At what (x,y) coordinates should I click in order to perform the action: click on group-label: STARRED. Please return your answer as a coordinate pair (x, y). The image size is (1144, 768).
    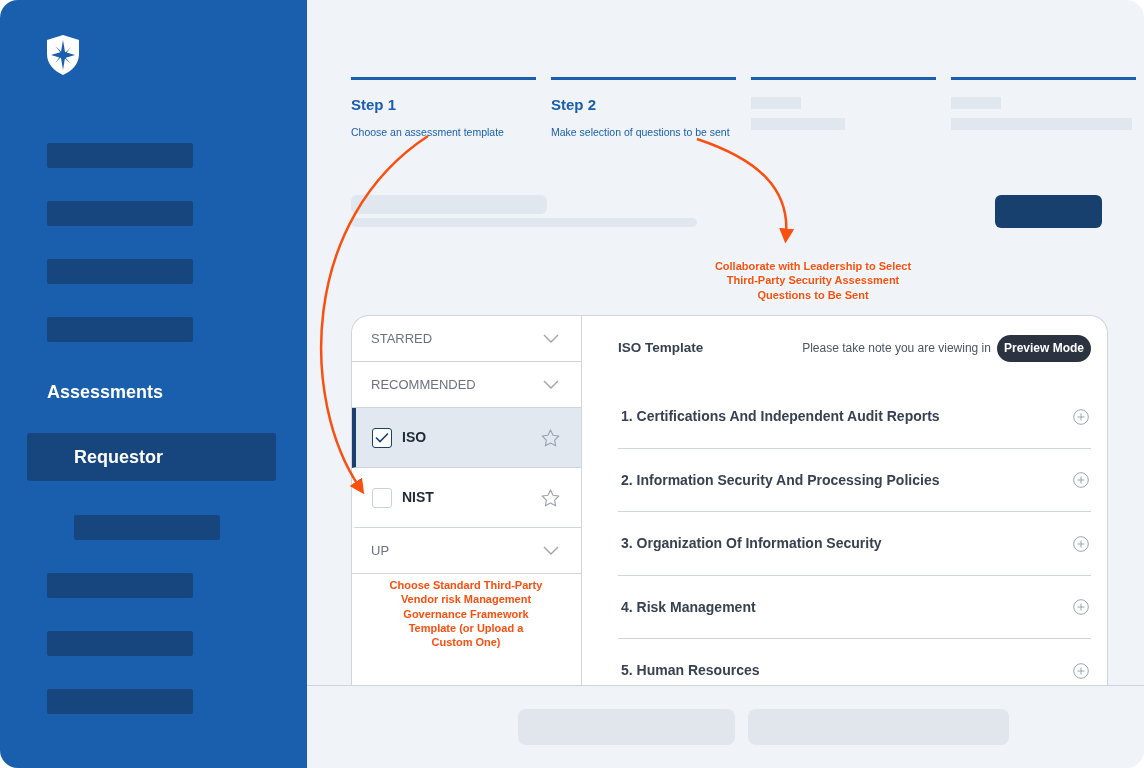
    Looking at the image, I should click on (402, 339).